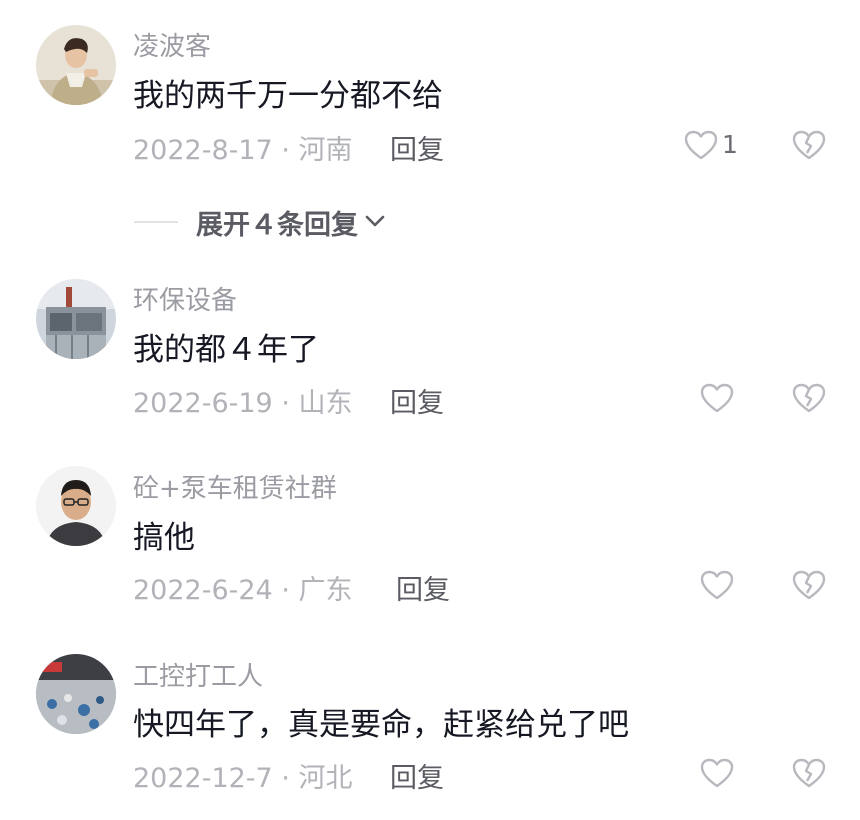 The width and height of the screenshot is (860, 820). Describe the element at coordinates (243, 403) in the screenshot. I see `comment-meta: 2022-6-19 · 山东` at that location.